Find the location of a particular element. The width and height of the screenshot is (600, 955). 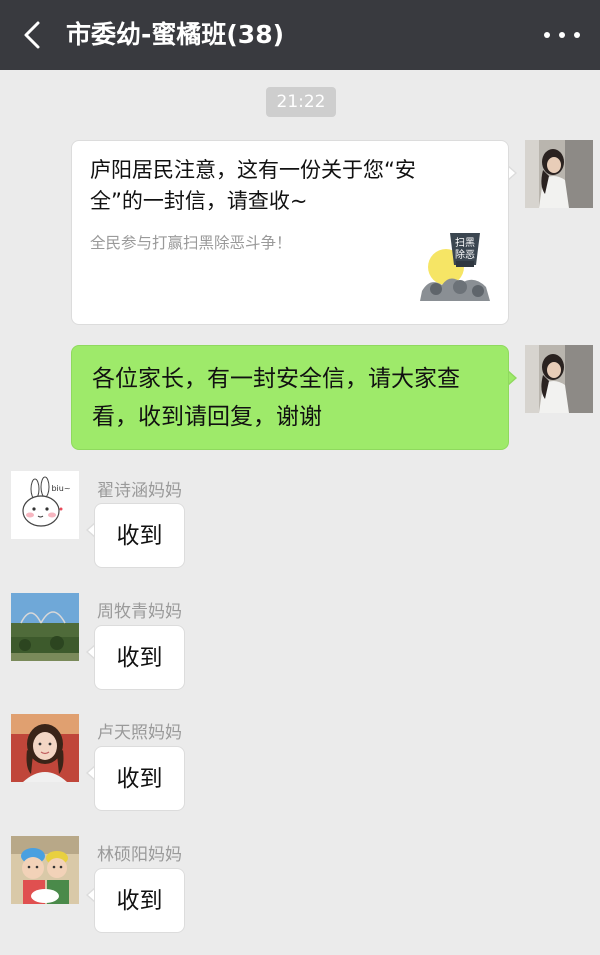

back-button is located at coordinates (34, 35).